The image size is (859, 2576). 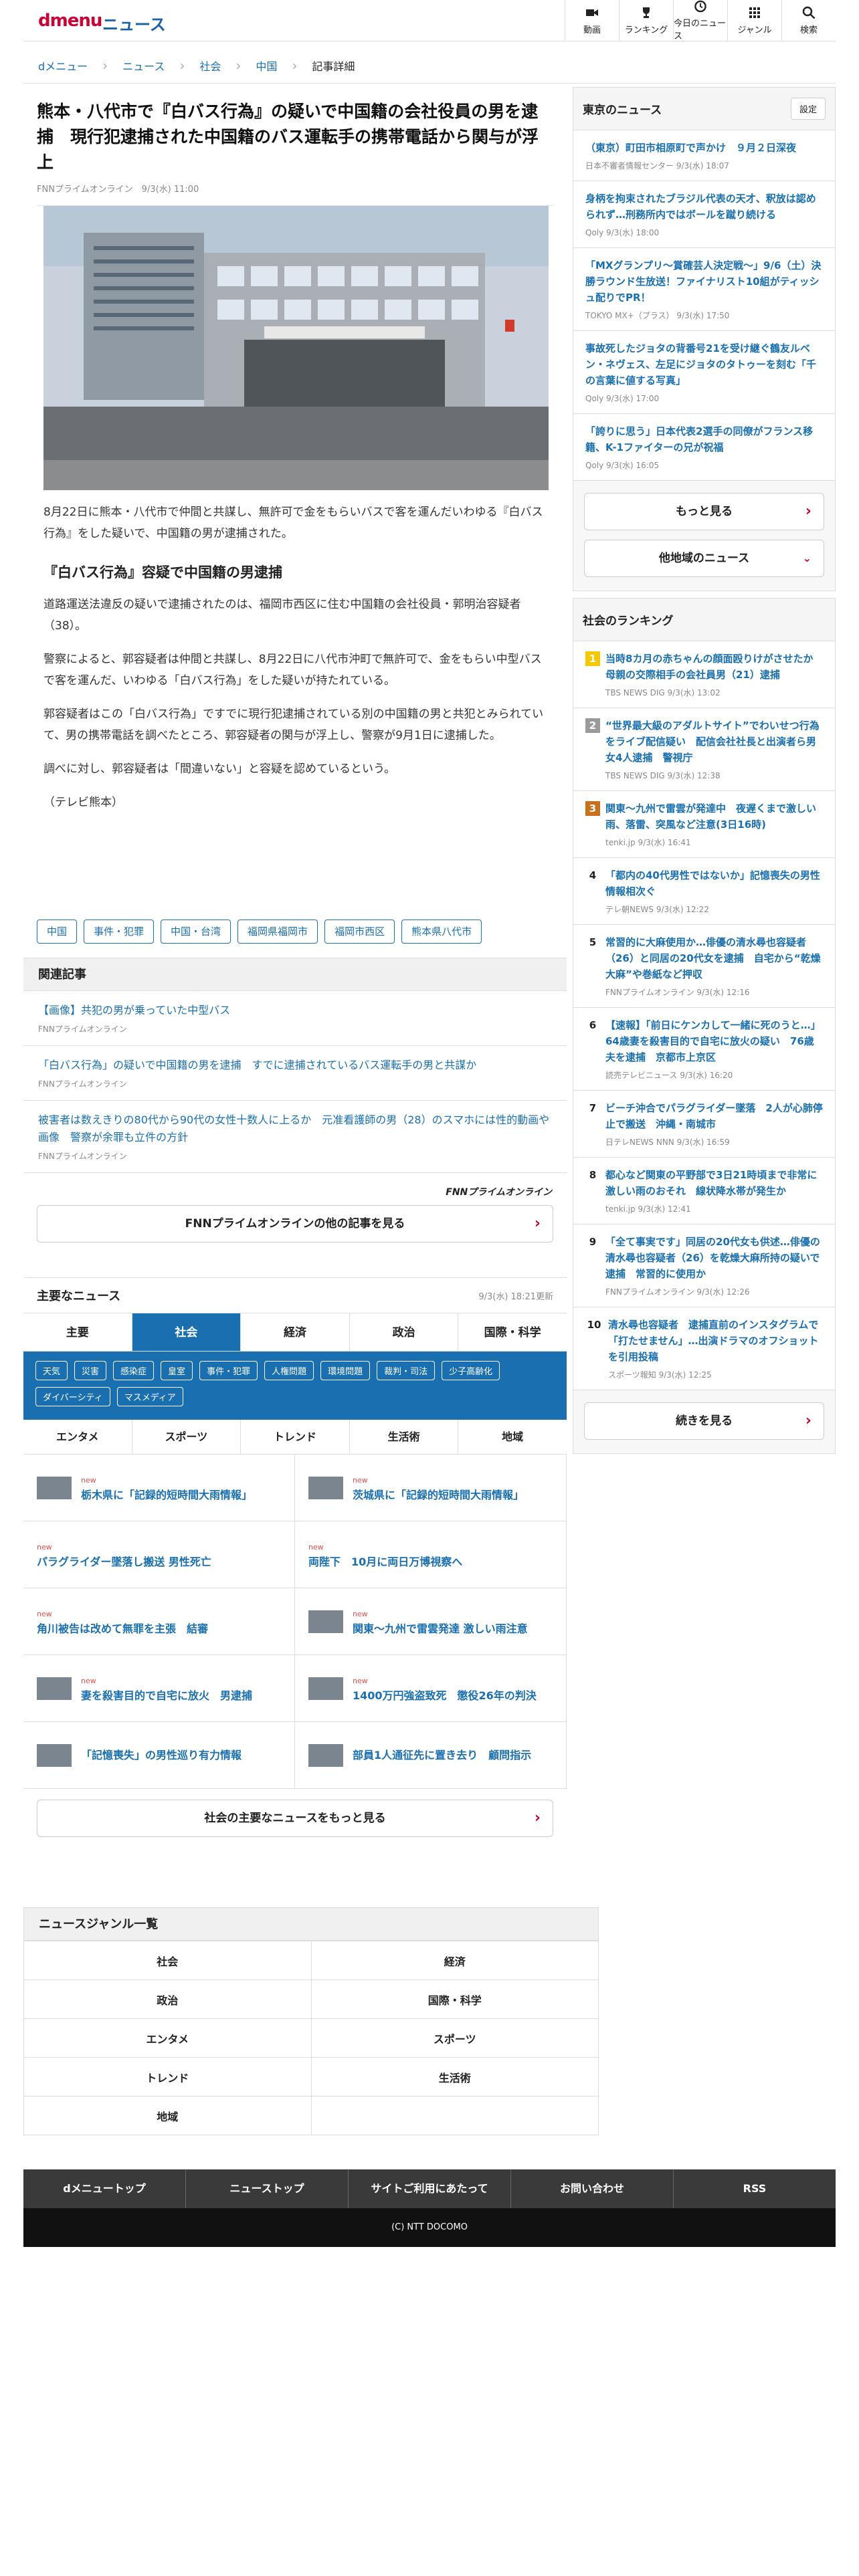 What do you see at coordinates (149, 1397) in the screenshot?
I see `subtag: マスメディア` at bounding box center [149, 1397].